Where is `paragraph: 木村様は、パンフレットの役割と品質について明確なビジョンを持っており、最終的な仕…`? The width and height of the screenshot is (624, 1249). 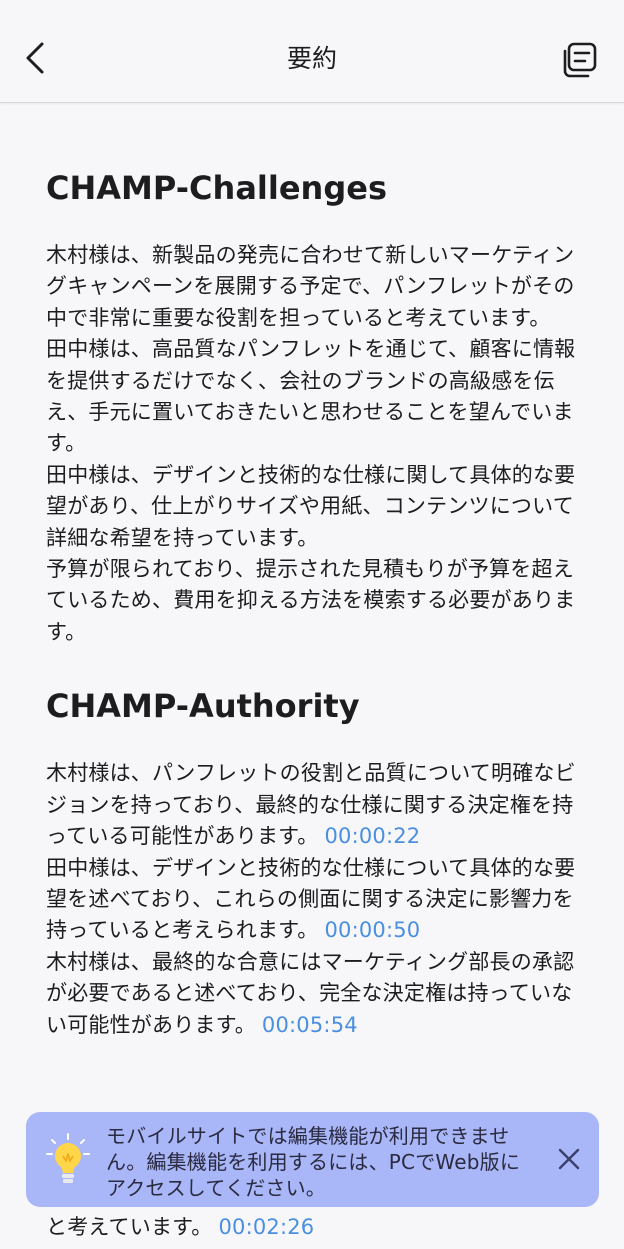
paragraph: 木村様は、パンフレットの役割と品質について明確なビジョンを持っており、最終的な仕… is located at coordinates (311, 805).